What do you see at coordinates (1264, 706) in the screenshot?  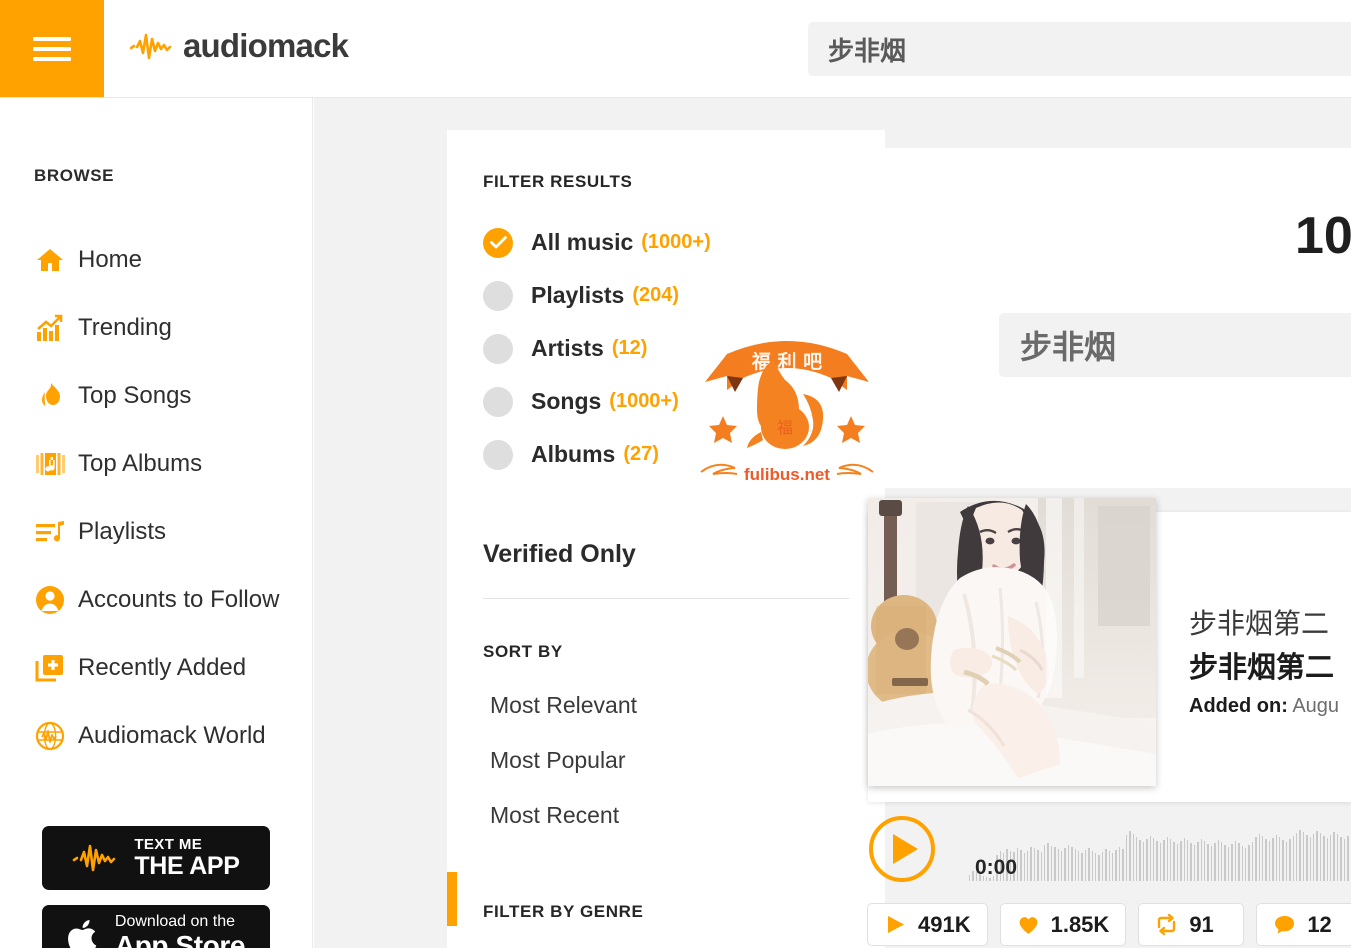 I see `song-added-on: Added on: Augu` at bounding box center [1264, 706].